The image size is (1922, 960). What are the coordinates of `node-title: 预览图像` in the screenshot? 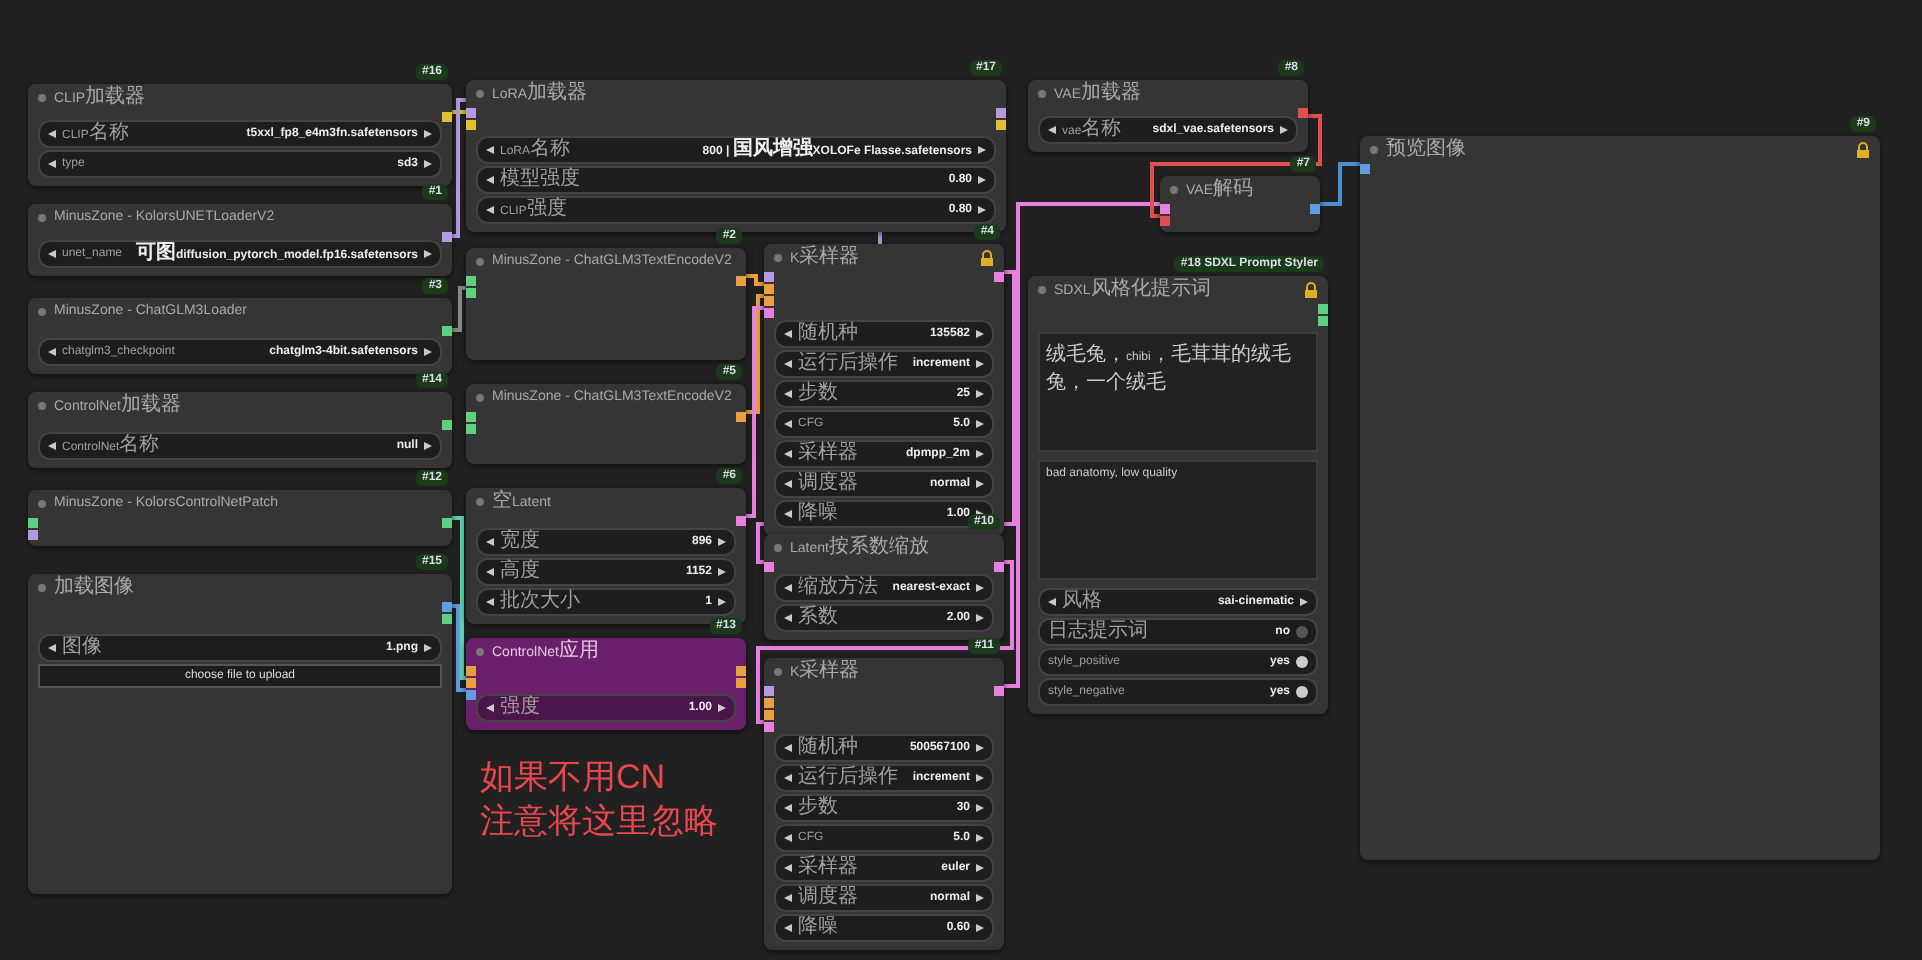 It's located at (1427, 150).